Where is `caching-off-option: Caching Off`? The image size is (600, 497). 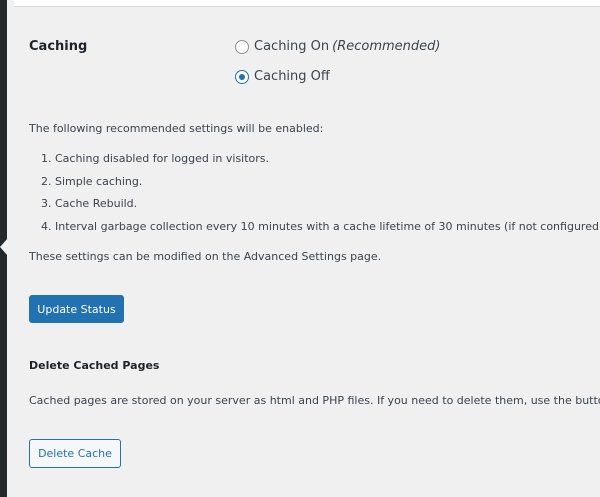
caching-off-option: Caching Off is located at coordinates (282, 76).